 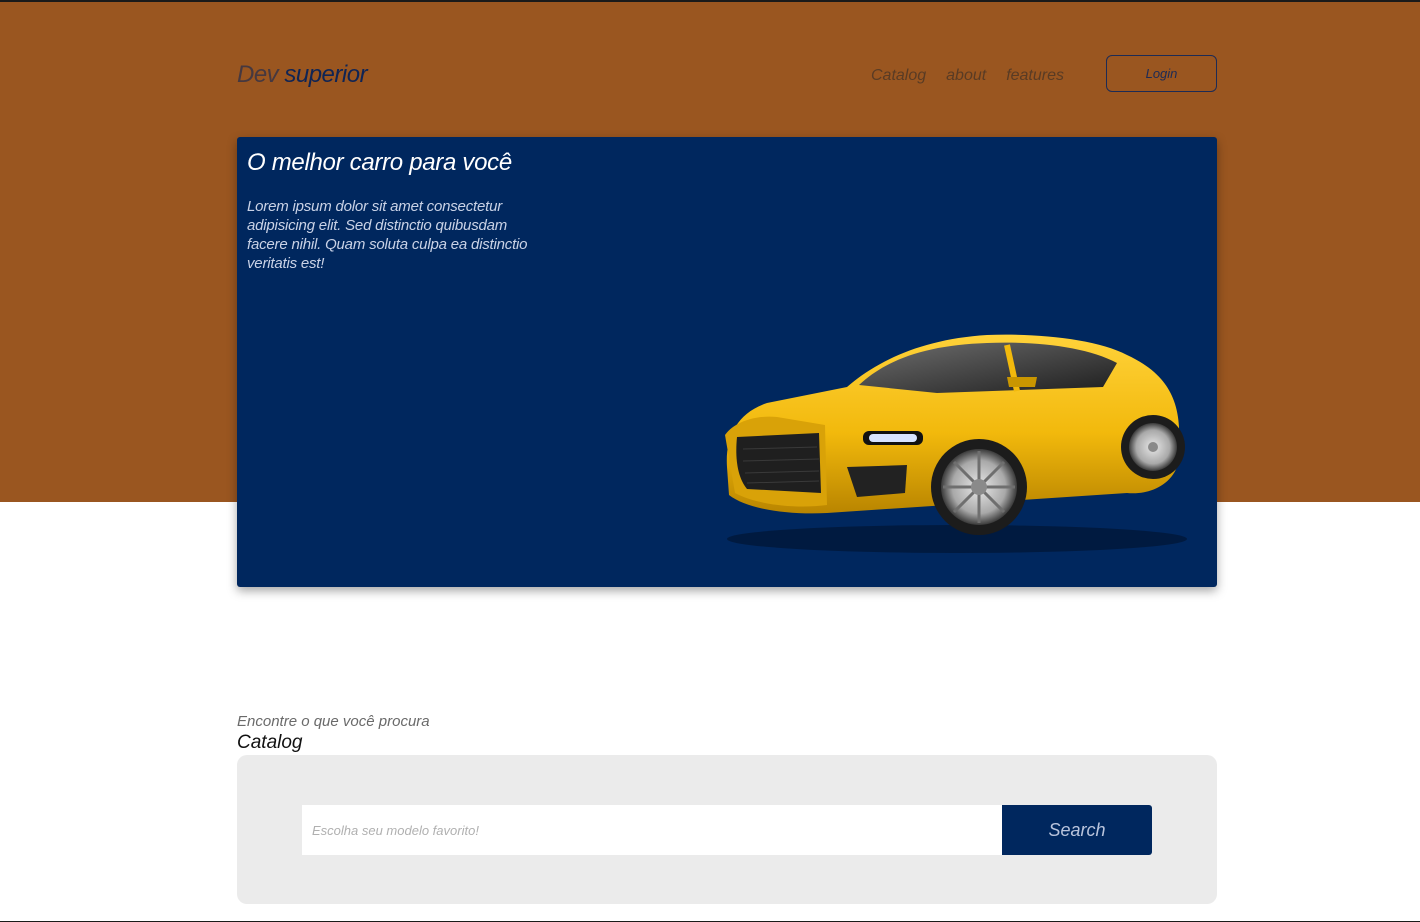 What do you see at coordinates (1035, 76) in the screenshot?
I see `nav-link-features: features` at bounding box center [1035, 76].